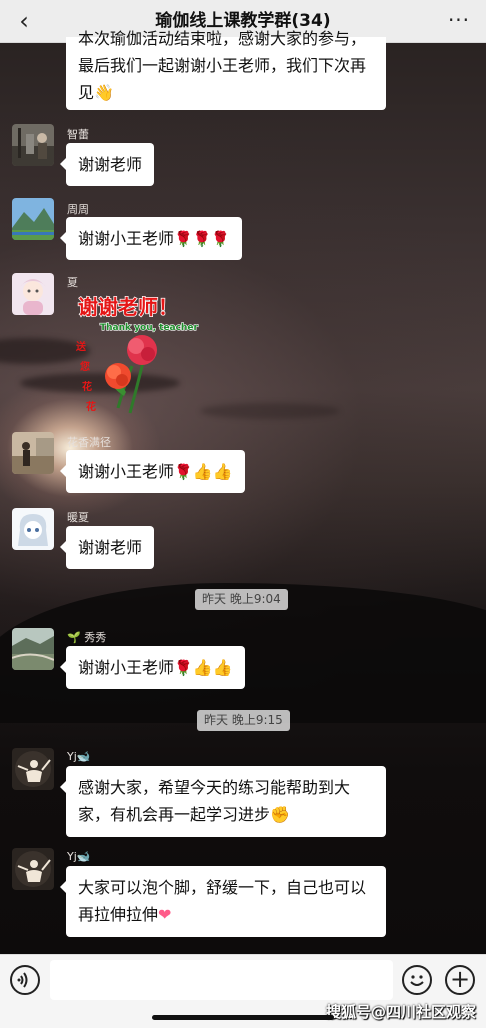 This screenshot has width=486, height=1028. I want to click on fist-bump-icon: ✊, so click(280, 814).